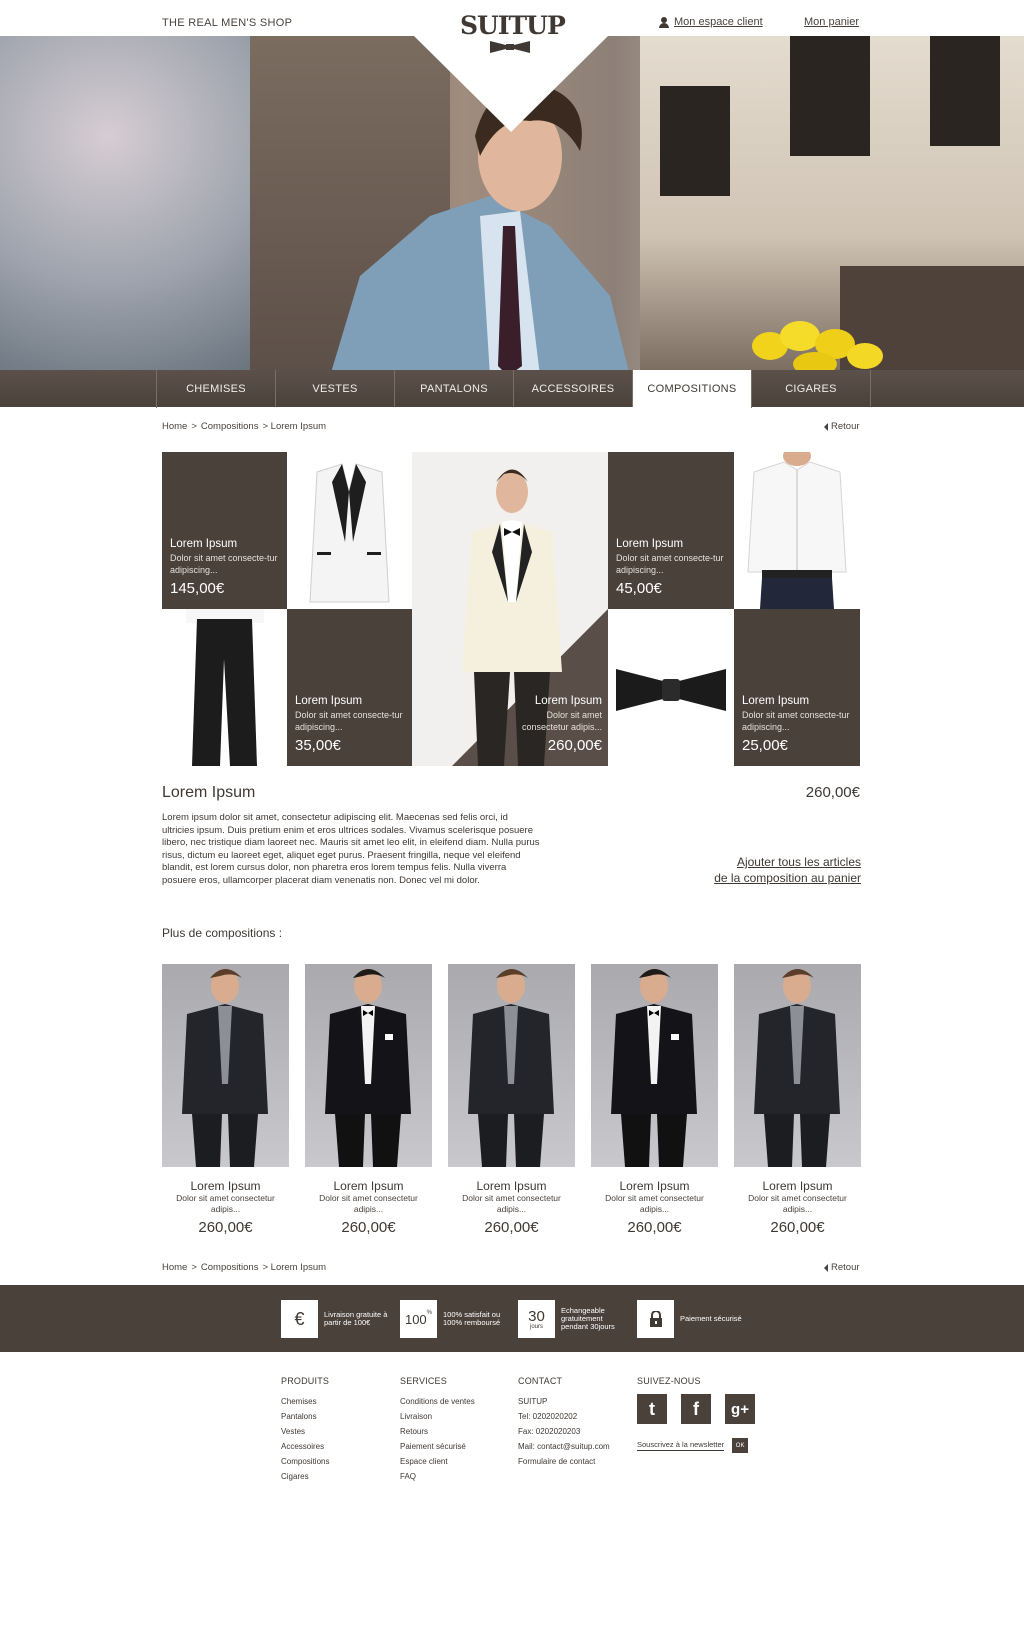  What do you see at coordinates (696, 1409) in the screenshot?
I see `facebook-icon: f` at bounding box center [696, 1409].